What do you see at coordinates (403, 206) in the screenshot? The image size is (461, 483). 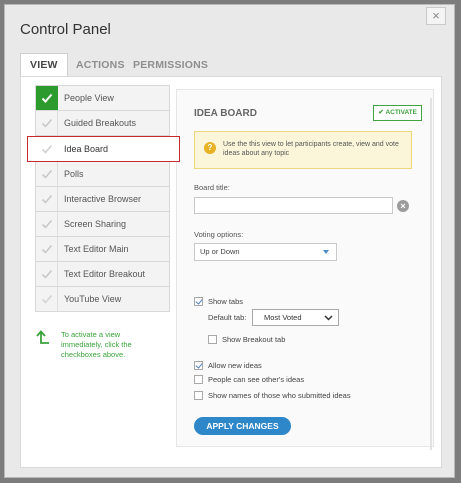 I see `clear-icon: ×` at bounding box center [403, 206].